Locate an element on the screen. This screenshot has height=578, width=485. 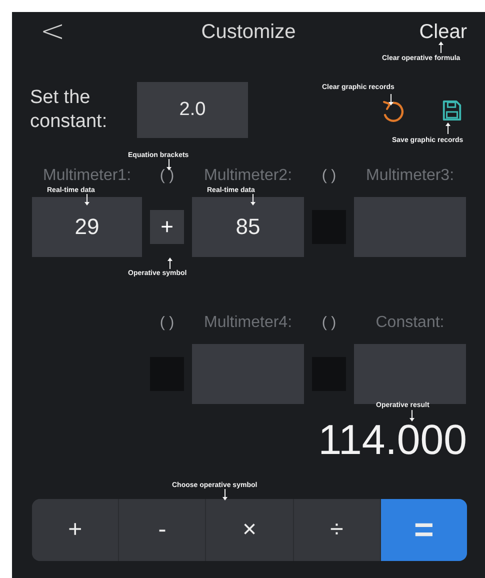
meter-label: Constant: is located at coordinates (410, 323).